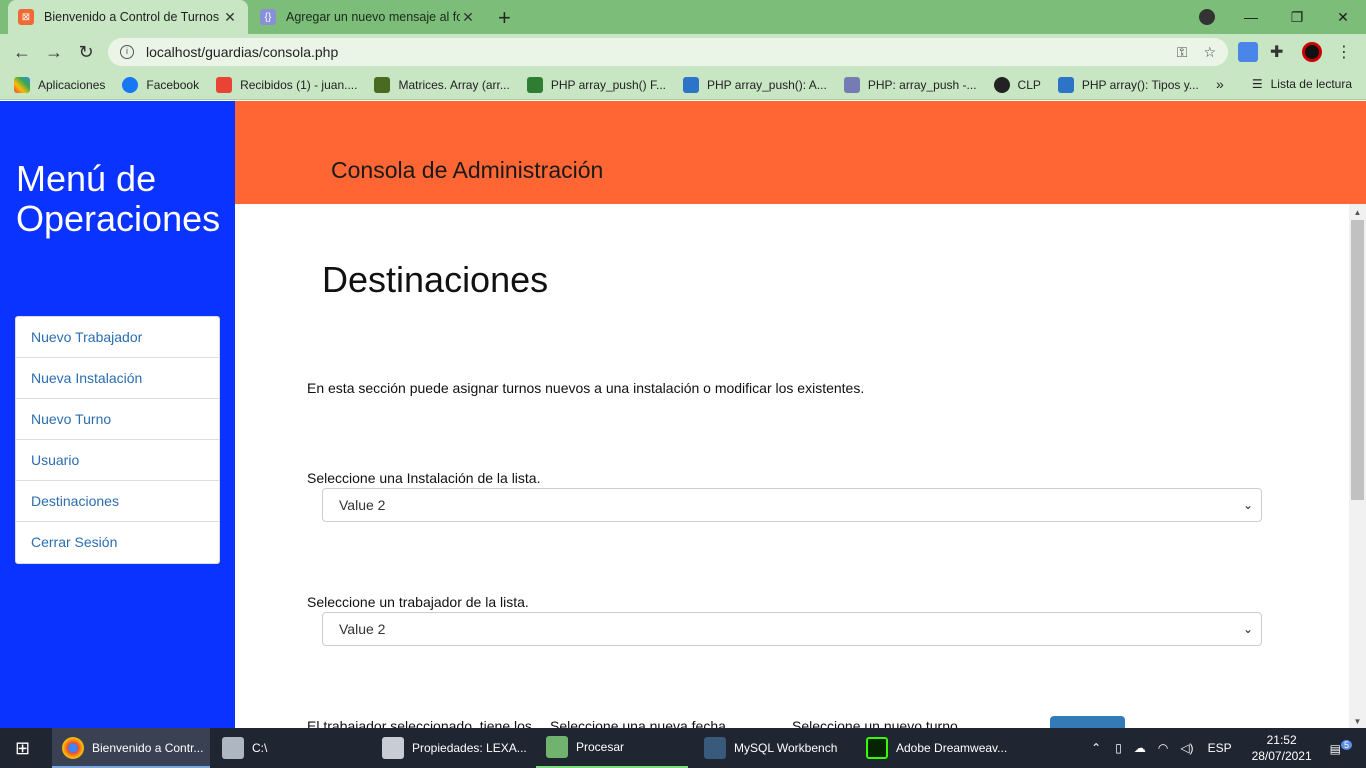 The width and height of the screenshot is (1366, 768). What do you see at coordinates (224, 84) in the screenshot?
I see `gmail-icon` at bounding box center [224, 84].